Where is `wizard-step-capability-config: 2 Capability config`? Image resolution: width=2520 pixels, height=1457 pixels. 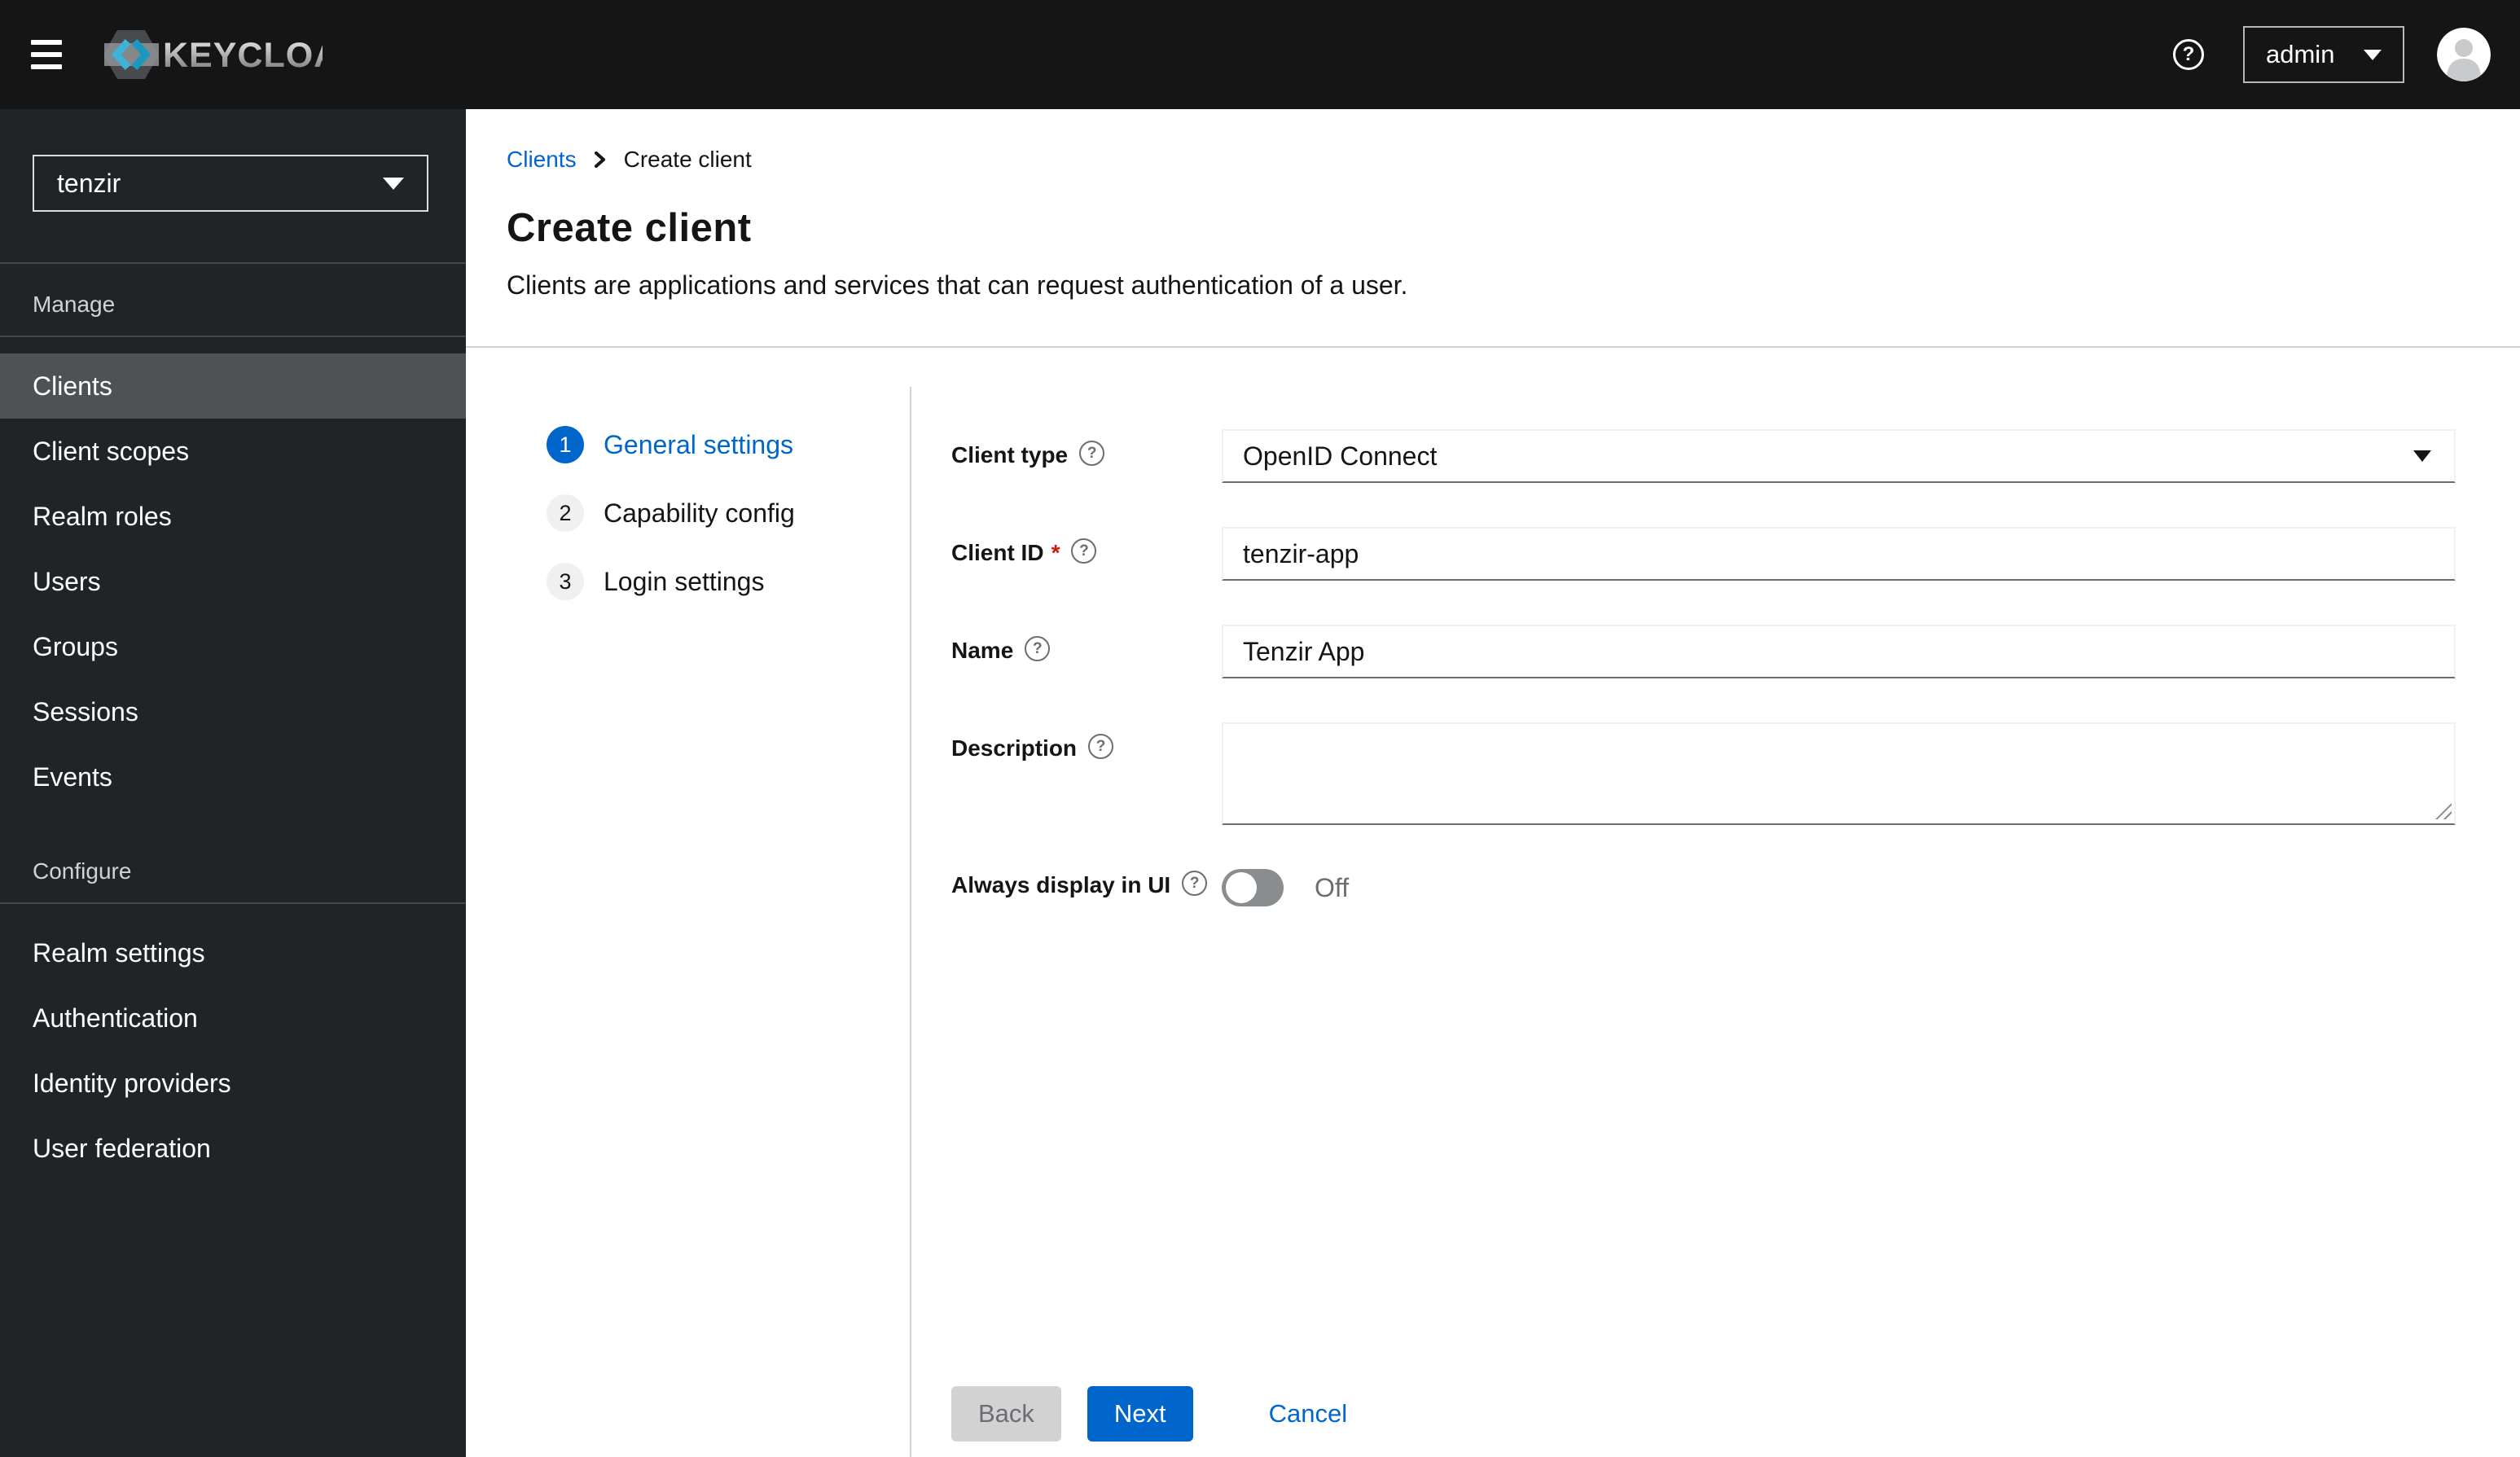
wizard-step-capability-config: 2 Capability config is located at coordinates (728, 513).